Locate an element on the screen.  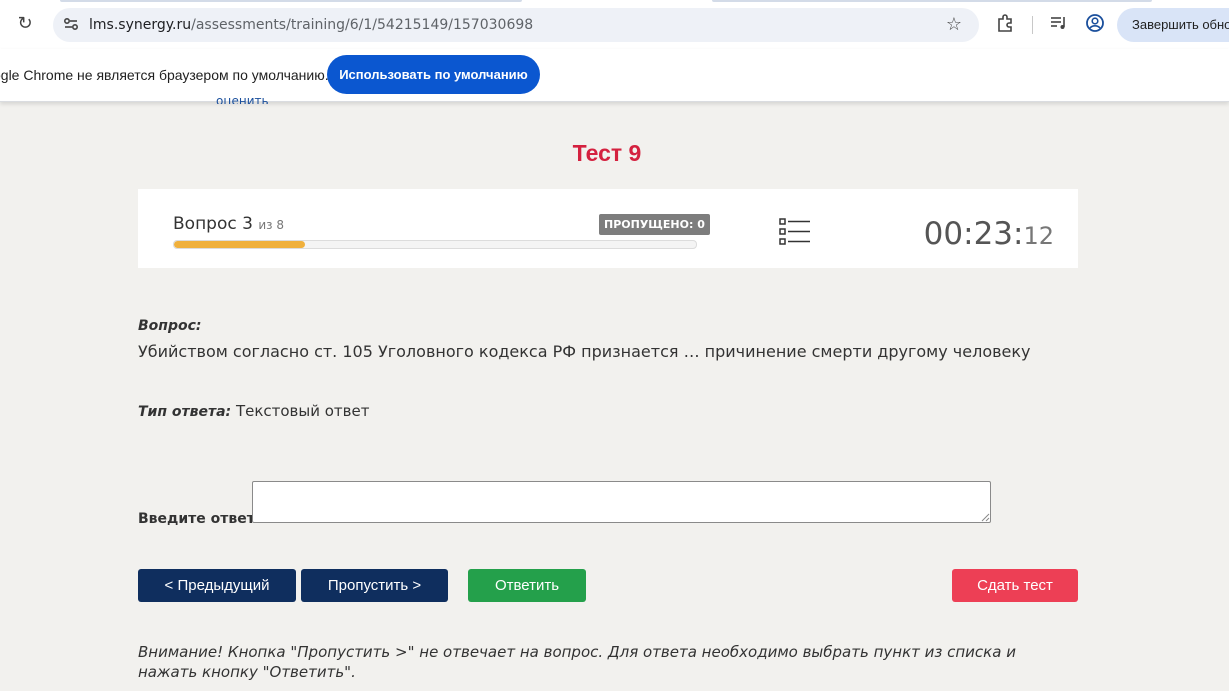
progress-bar is located at coordinates (435, 244).